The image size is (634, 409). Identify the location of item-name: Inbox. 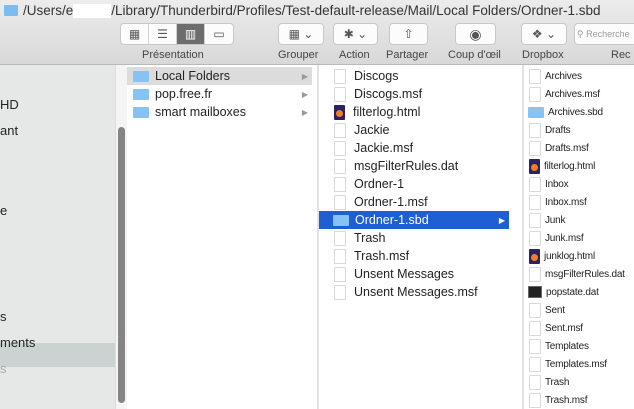
(557, 184).